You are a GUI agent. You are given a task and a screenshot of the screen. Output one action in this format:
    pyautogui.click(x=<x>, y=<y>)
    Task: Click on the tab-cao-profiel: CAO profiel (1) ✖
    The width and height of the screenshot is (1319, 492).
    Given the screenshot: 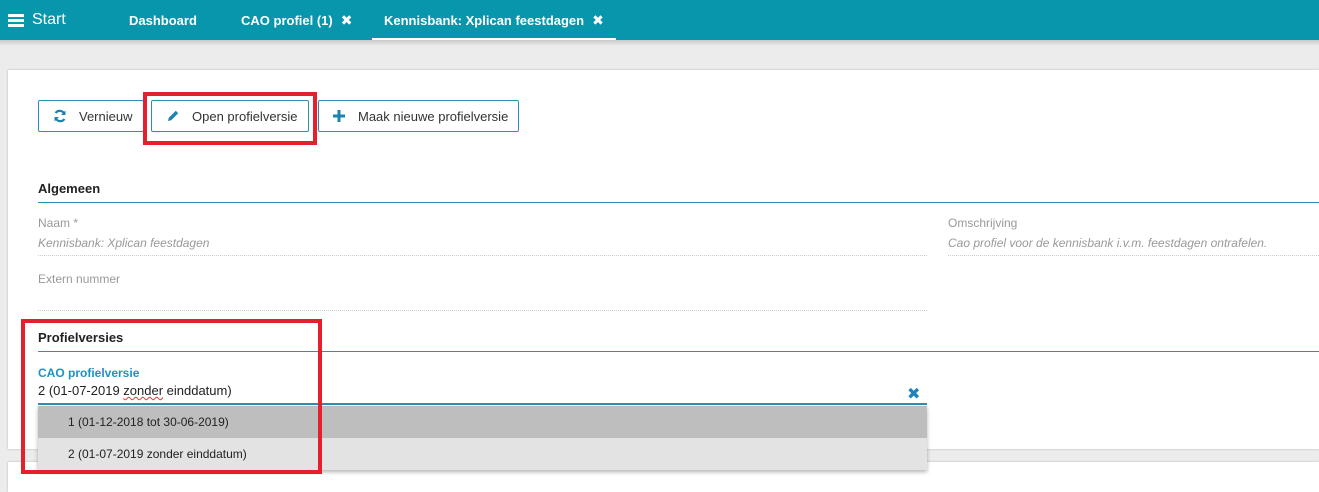 What is the action you would take?
    pyautogui.click(x=296, y=20)
    